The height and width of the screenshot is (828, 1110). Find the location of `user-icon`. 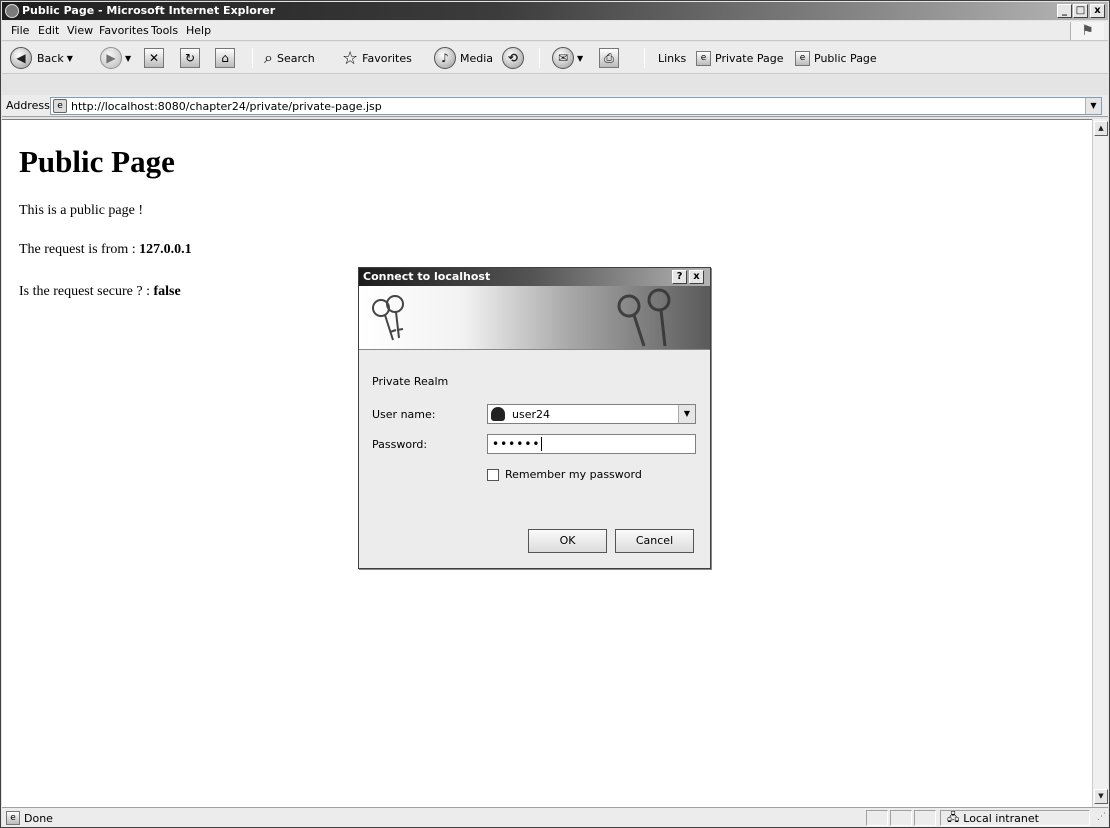

user-icon is located at coordinates (498, 414).